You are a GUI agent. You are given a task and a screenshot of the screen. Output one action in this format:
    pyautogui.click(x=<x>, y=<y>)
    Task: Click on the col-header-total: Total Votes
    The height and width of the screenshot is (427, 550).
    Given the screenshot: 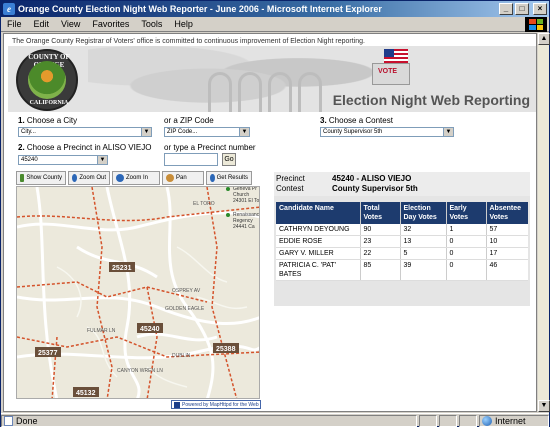 What is the action you would take?
    pyautogui.click(x=379, y=213)
    